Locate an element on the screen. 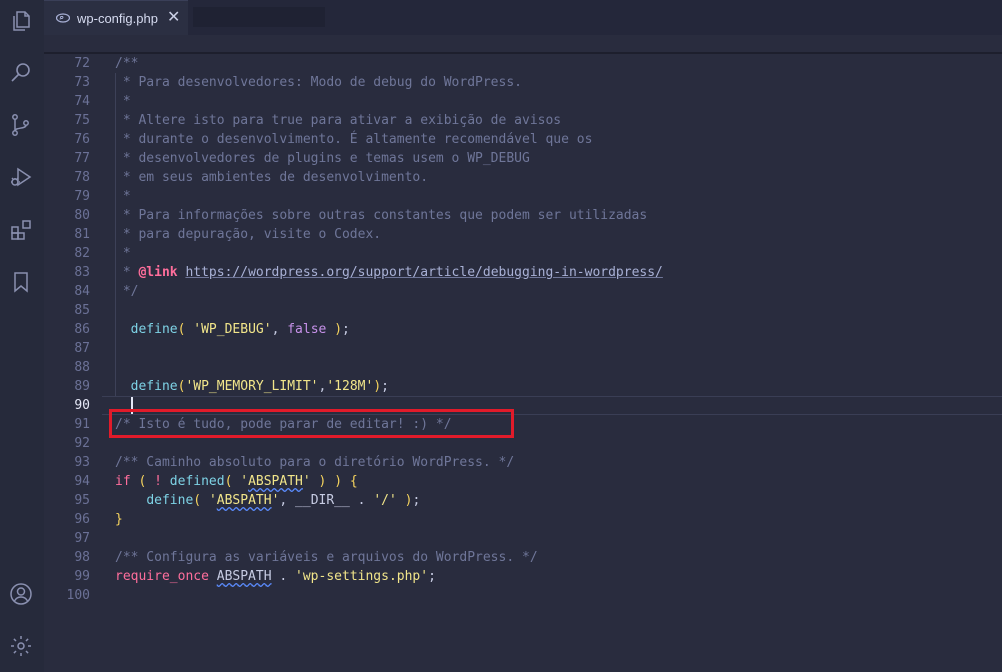  source-control-icon is located at coordinates (21, 125).